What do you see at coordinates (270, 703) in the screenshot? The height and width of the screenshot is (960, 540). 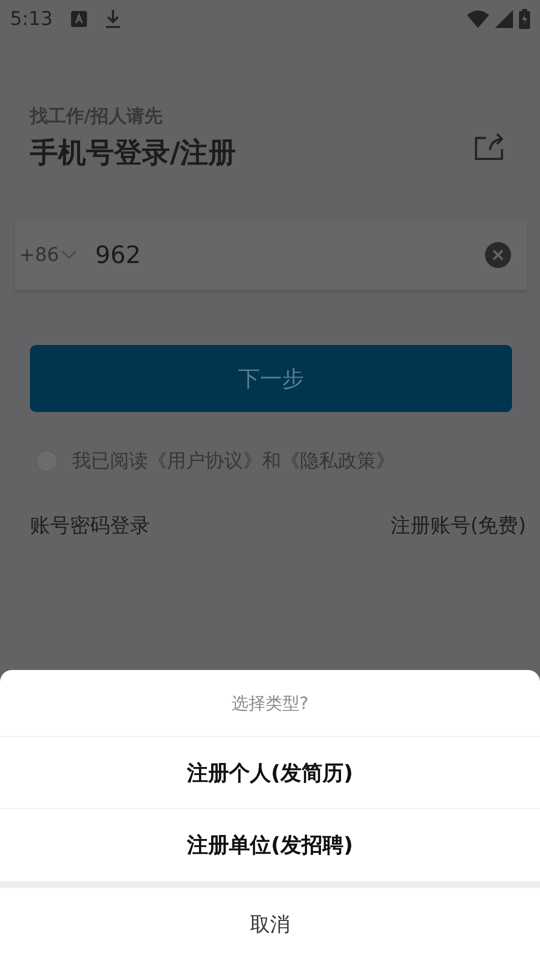 I see `sheet-title: 选择类型?` at bounding box center [270, 703].